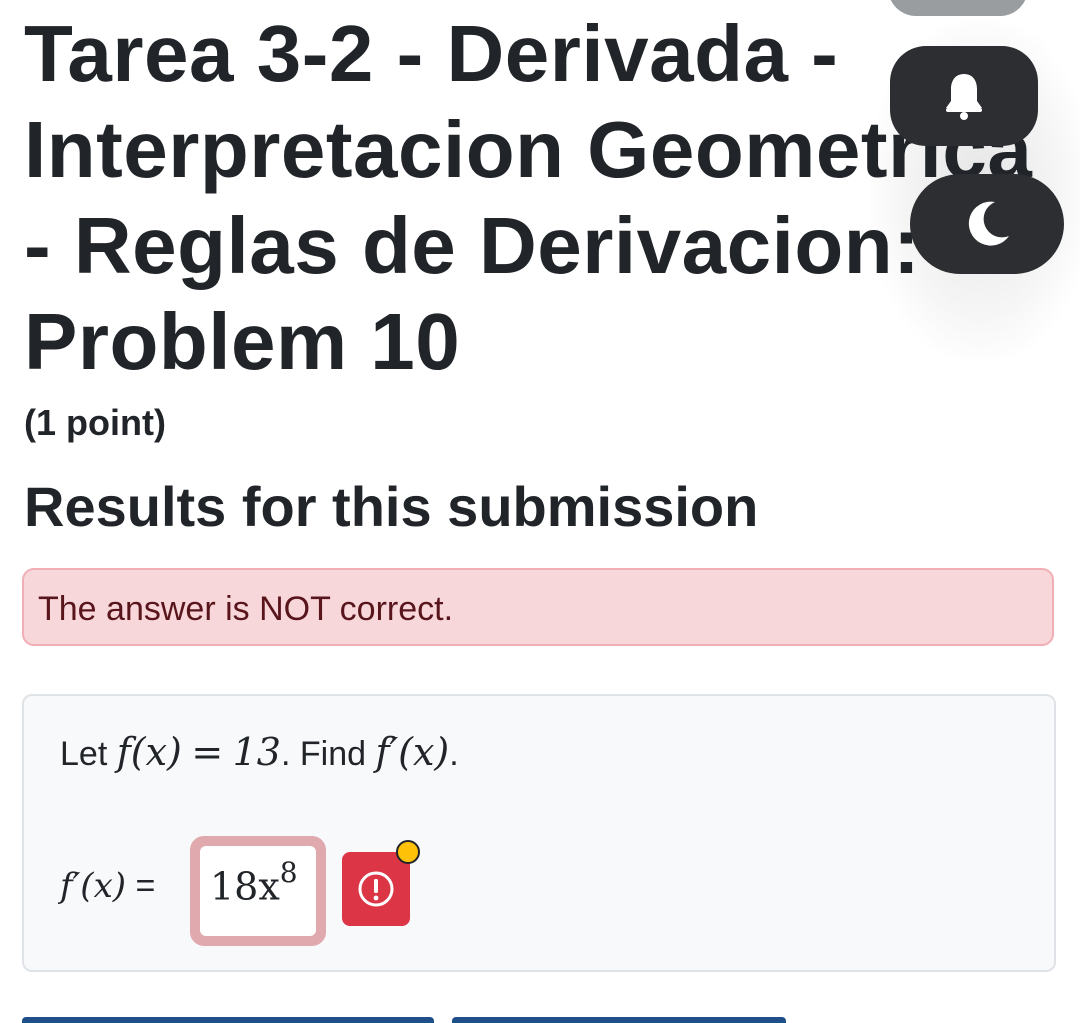 The width and height of the screenshot is (1080, 1023). I want to click on moon-icon, so click(988, 223).